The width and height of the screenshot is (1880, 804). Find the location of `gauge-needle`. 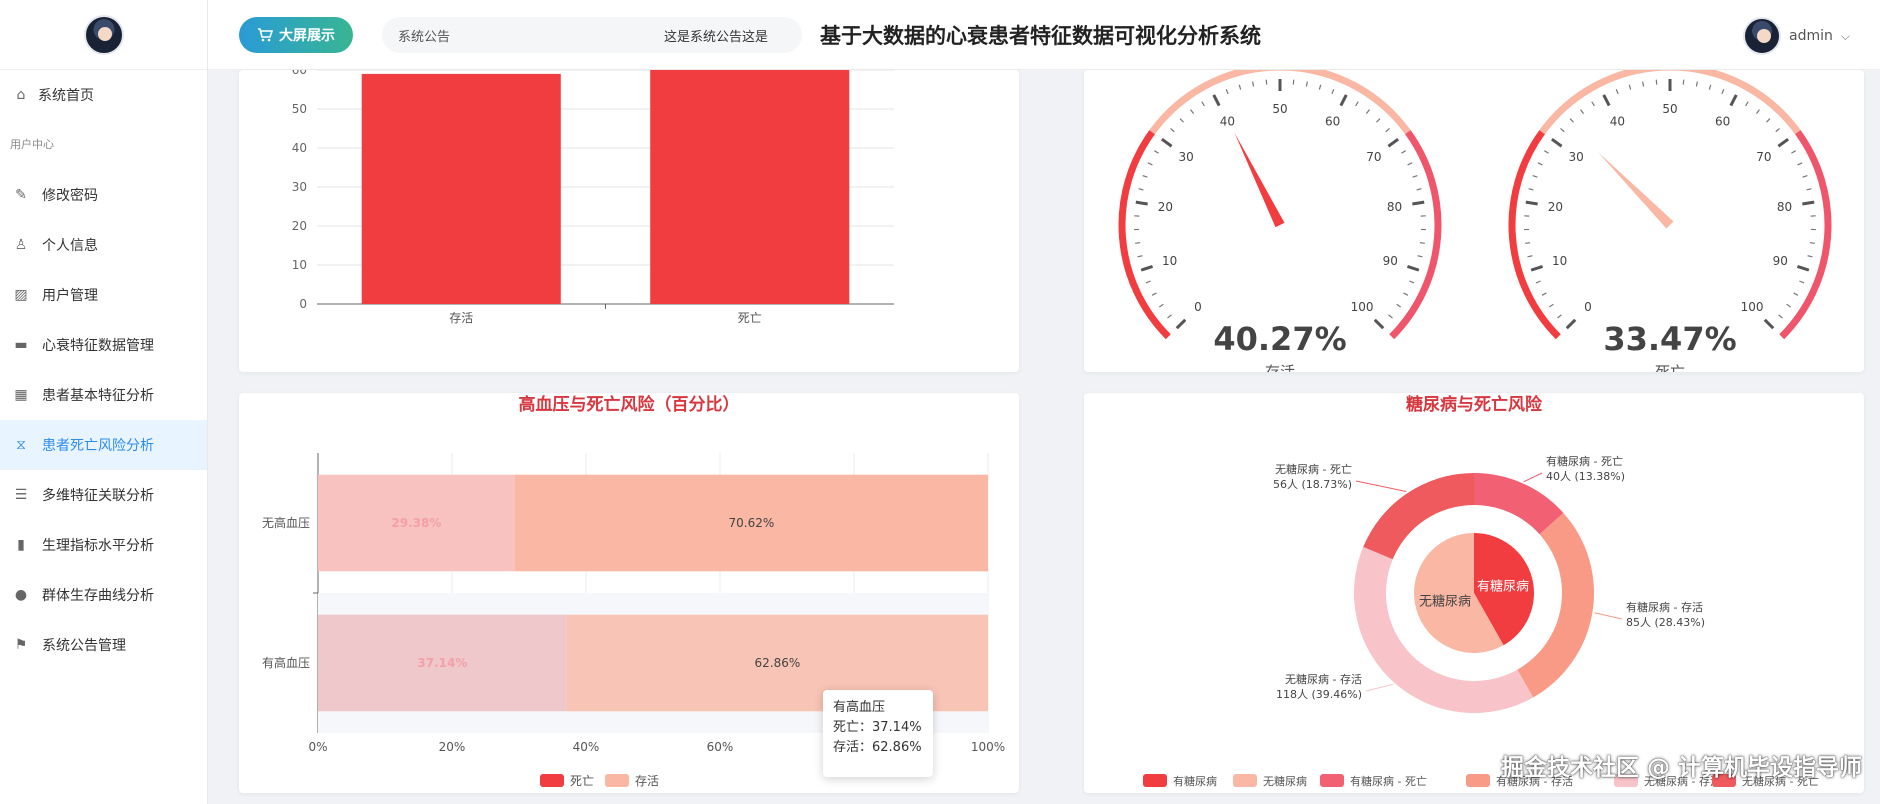

gauge-needle is located at coordinates (1259, 180).